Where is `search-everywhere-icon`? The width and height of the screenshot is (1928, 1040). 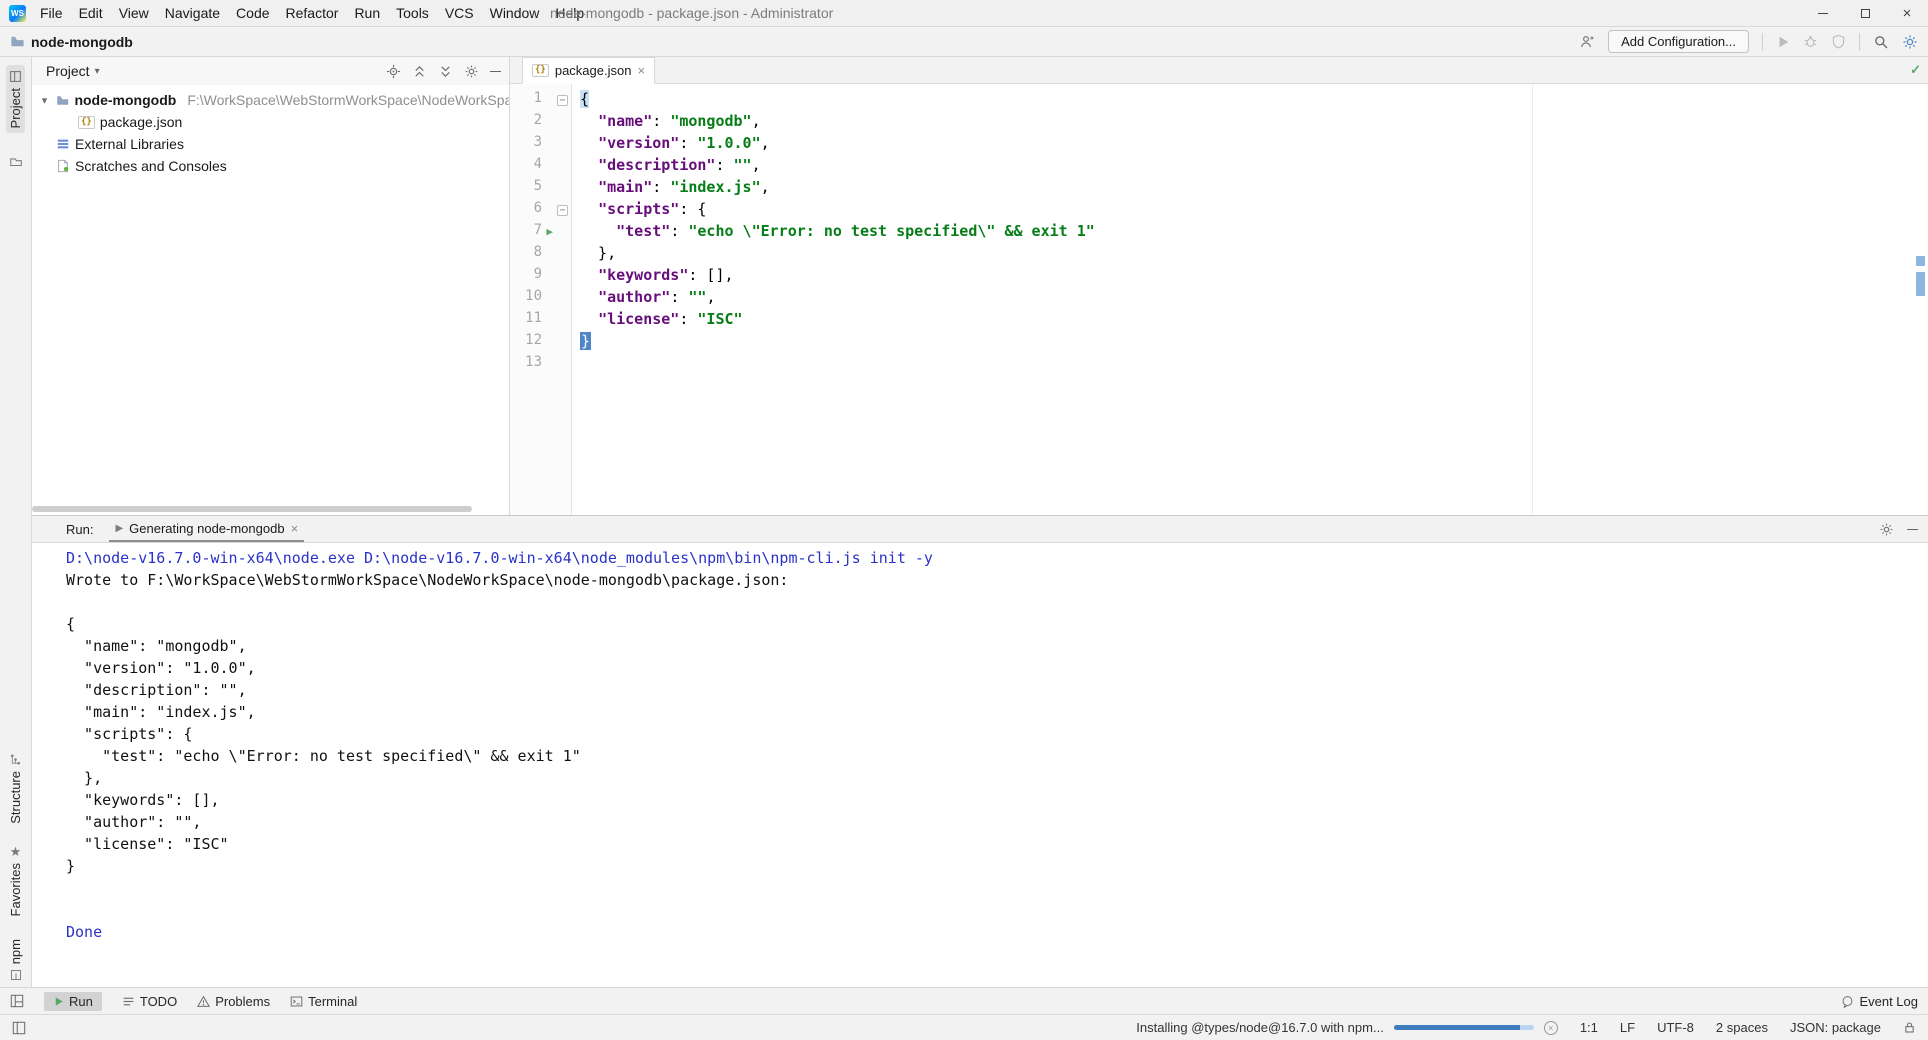
search-everywhere-icon is located at coordinates (1881, 42).